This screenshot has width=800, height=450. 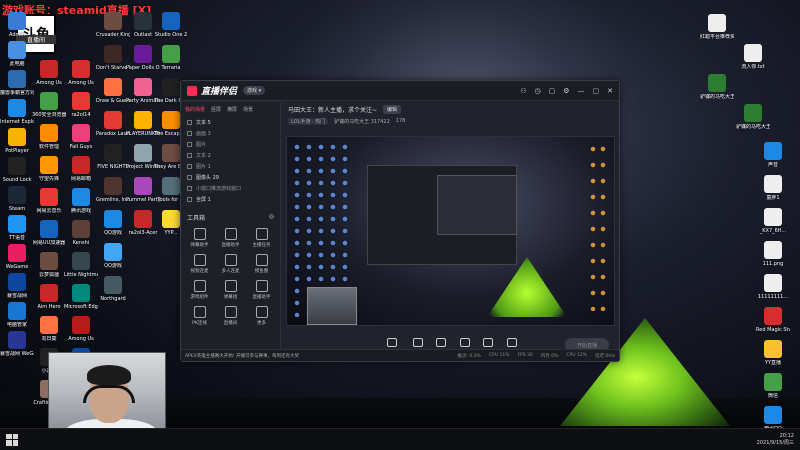 I want to click on edit-title-button: 编辑, so click(x=392, y=109).